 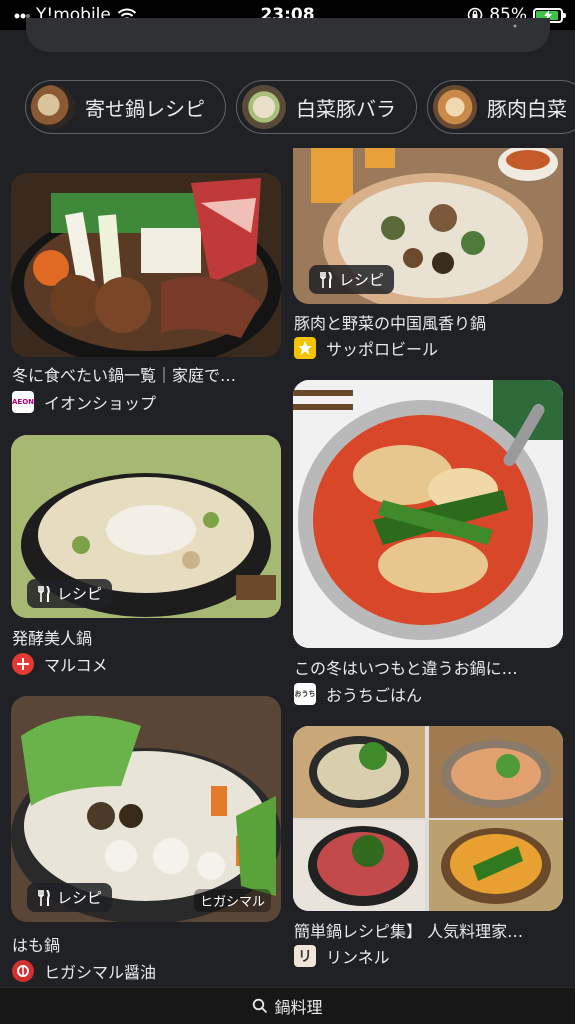 I want to click on source-name: ヒガシマル醤油, so click(x=100, y=972).